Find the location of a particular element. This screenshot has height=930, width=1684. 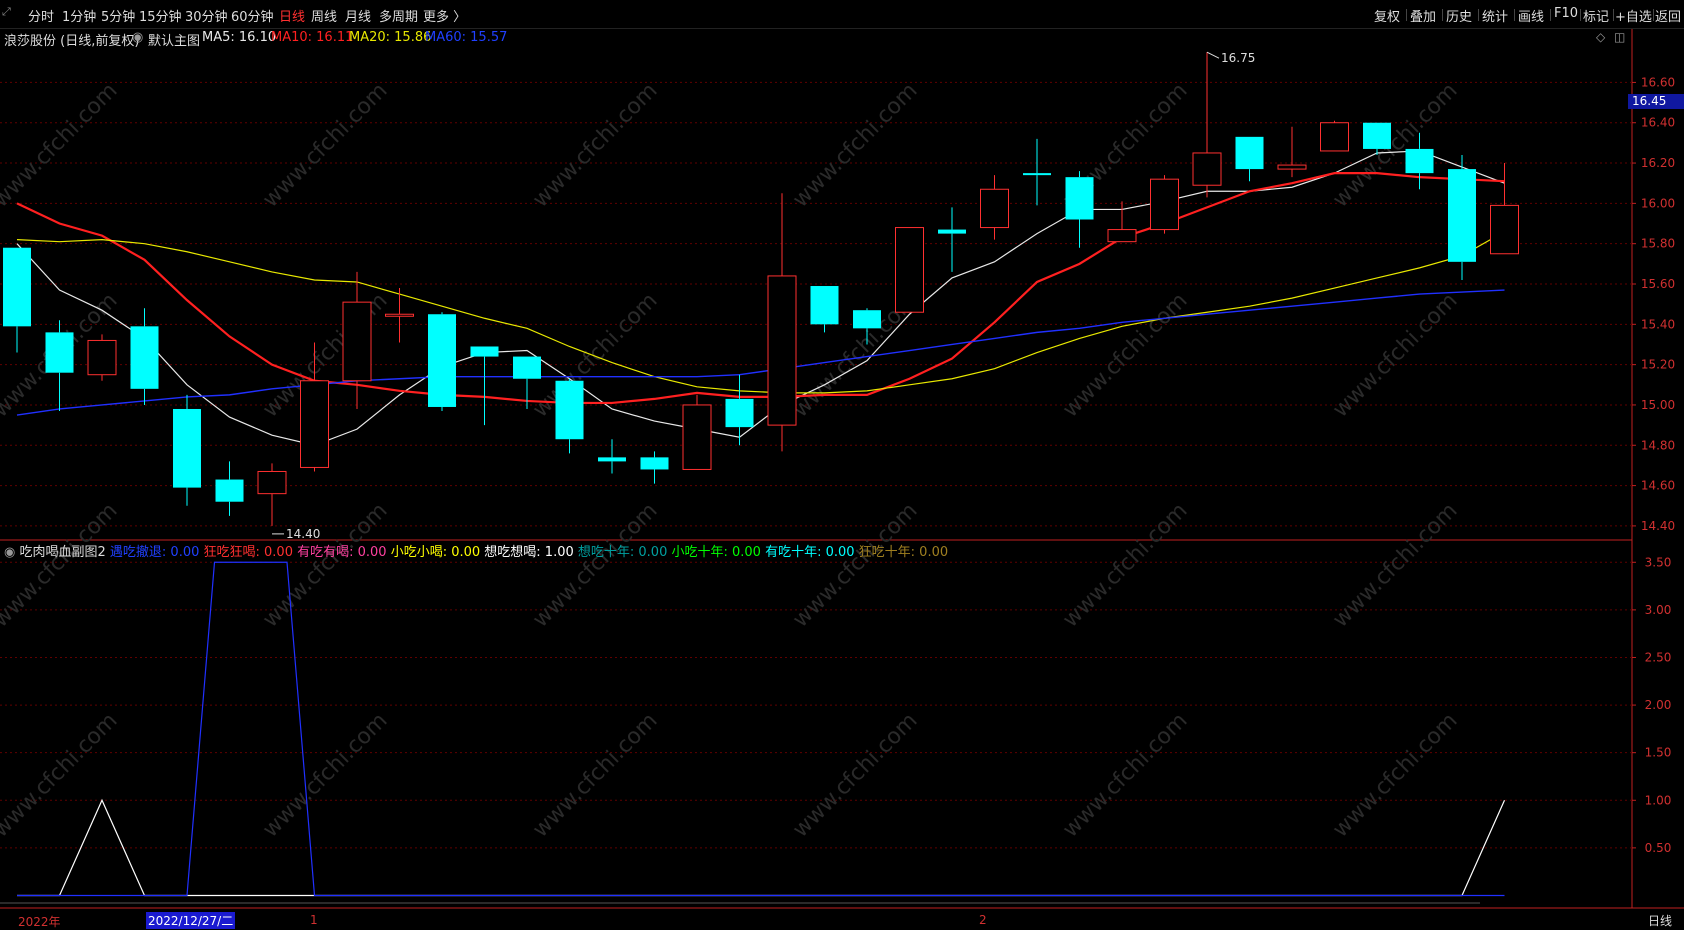

period-tab-monthly: 月线 is located at coordinates (358, 15).